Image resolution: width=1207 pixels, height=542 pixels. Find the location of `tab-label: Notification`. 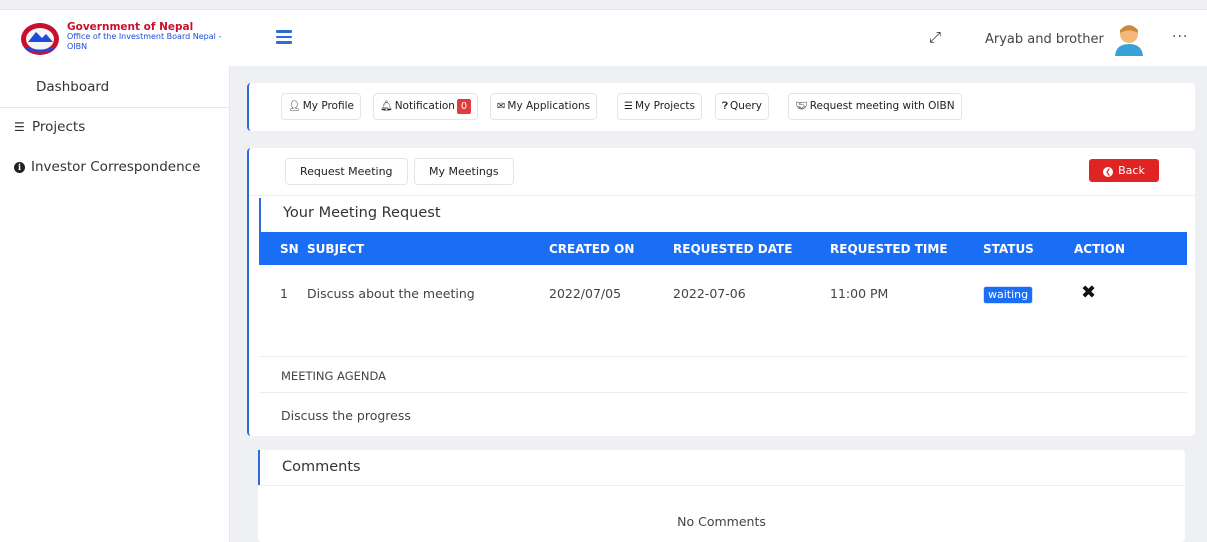

tab-label: Notification is located at coordinates (424, 106).